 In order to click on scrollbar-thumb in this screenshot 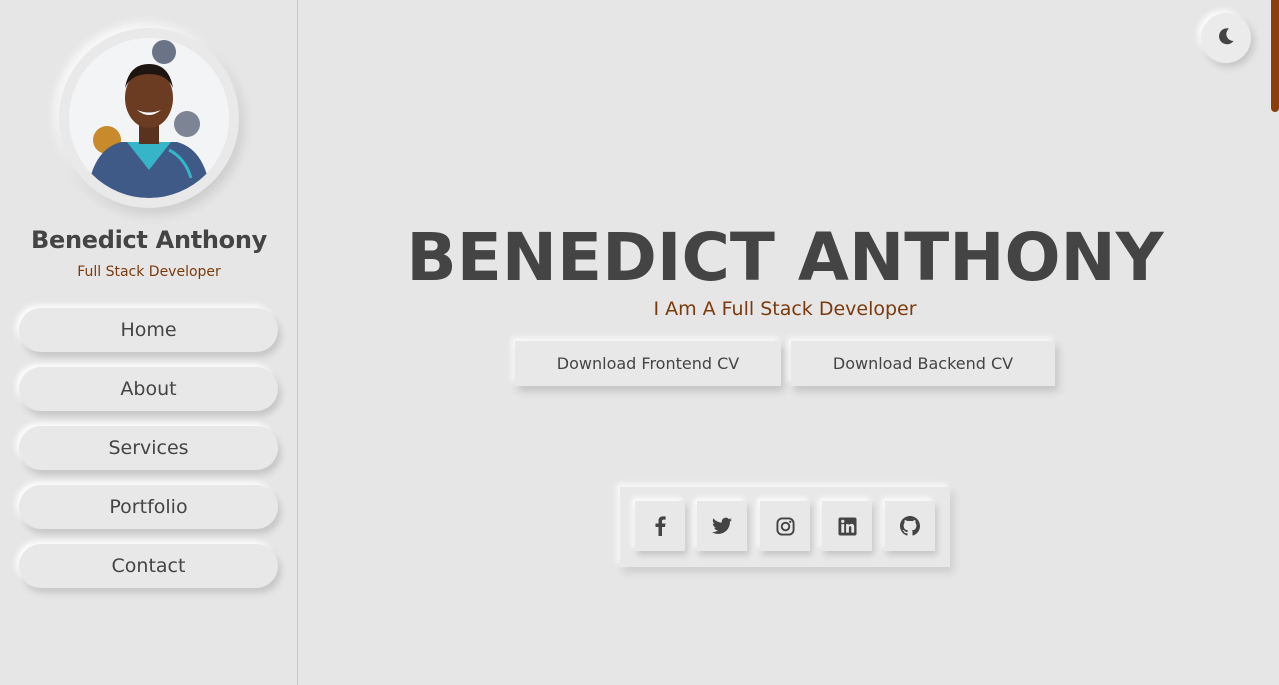, I will do `click(1275, 56)`.